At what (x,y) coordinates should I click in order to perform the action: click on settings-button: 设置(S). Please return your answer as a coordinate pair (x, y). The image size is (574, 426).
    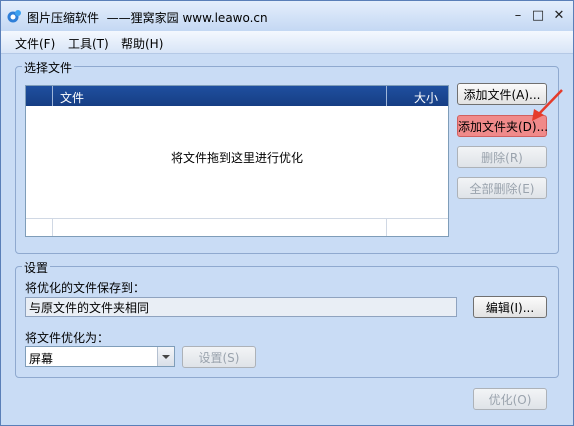
    Looking at the image, I should click on (219, 357).